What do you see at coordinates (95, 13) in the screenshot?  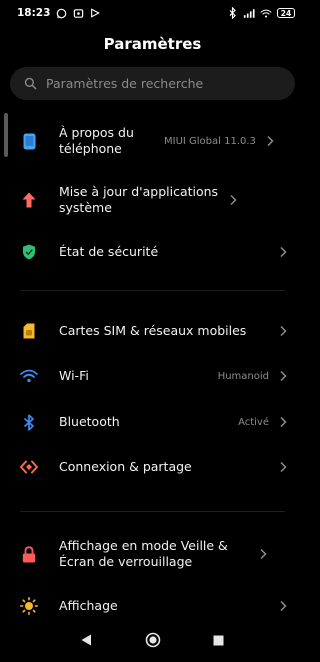 I see `play-icon` at bounding box center [95, 13].